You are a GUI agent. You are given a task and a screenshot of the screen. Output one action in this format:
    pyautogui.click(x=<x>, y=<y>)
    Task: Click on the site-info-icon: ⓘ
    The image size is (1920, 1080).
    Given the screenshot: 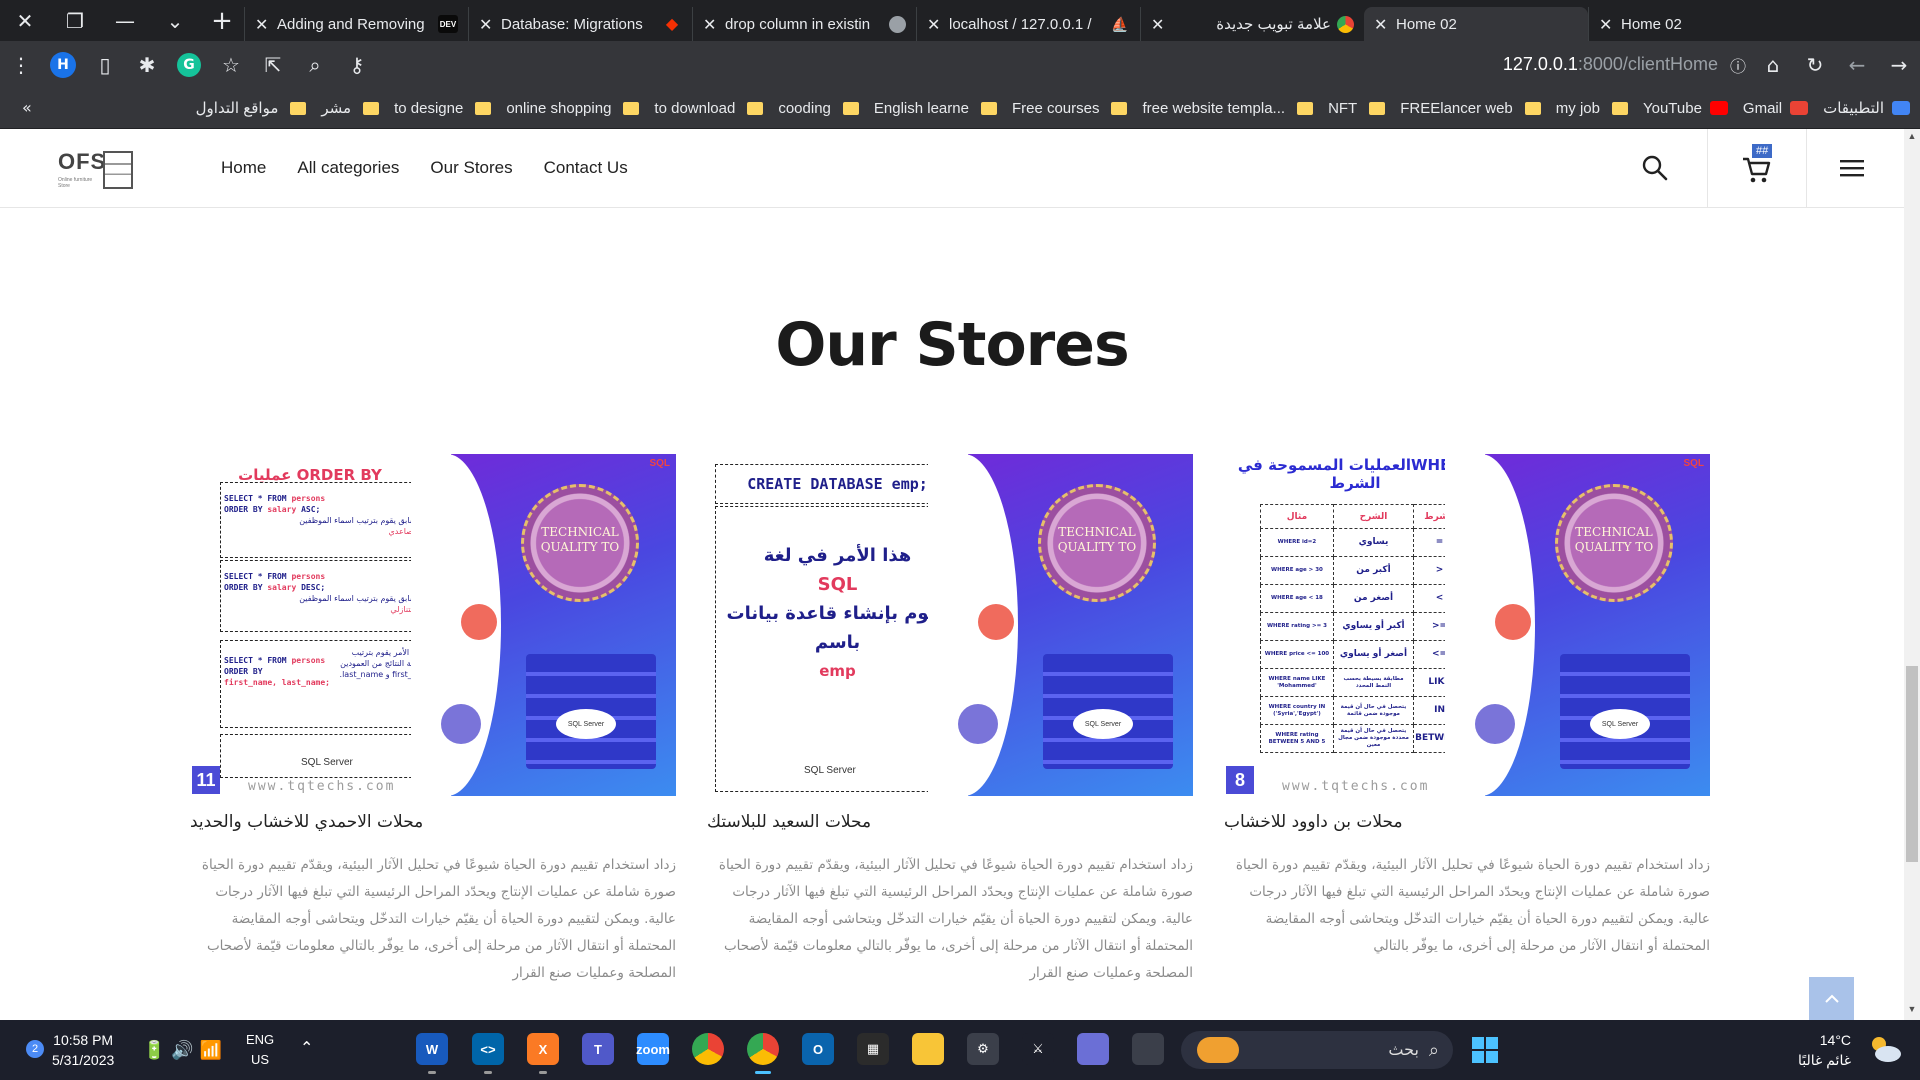 What is the action you would take?
    pyautogui.click(x=1738, y=65)
    